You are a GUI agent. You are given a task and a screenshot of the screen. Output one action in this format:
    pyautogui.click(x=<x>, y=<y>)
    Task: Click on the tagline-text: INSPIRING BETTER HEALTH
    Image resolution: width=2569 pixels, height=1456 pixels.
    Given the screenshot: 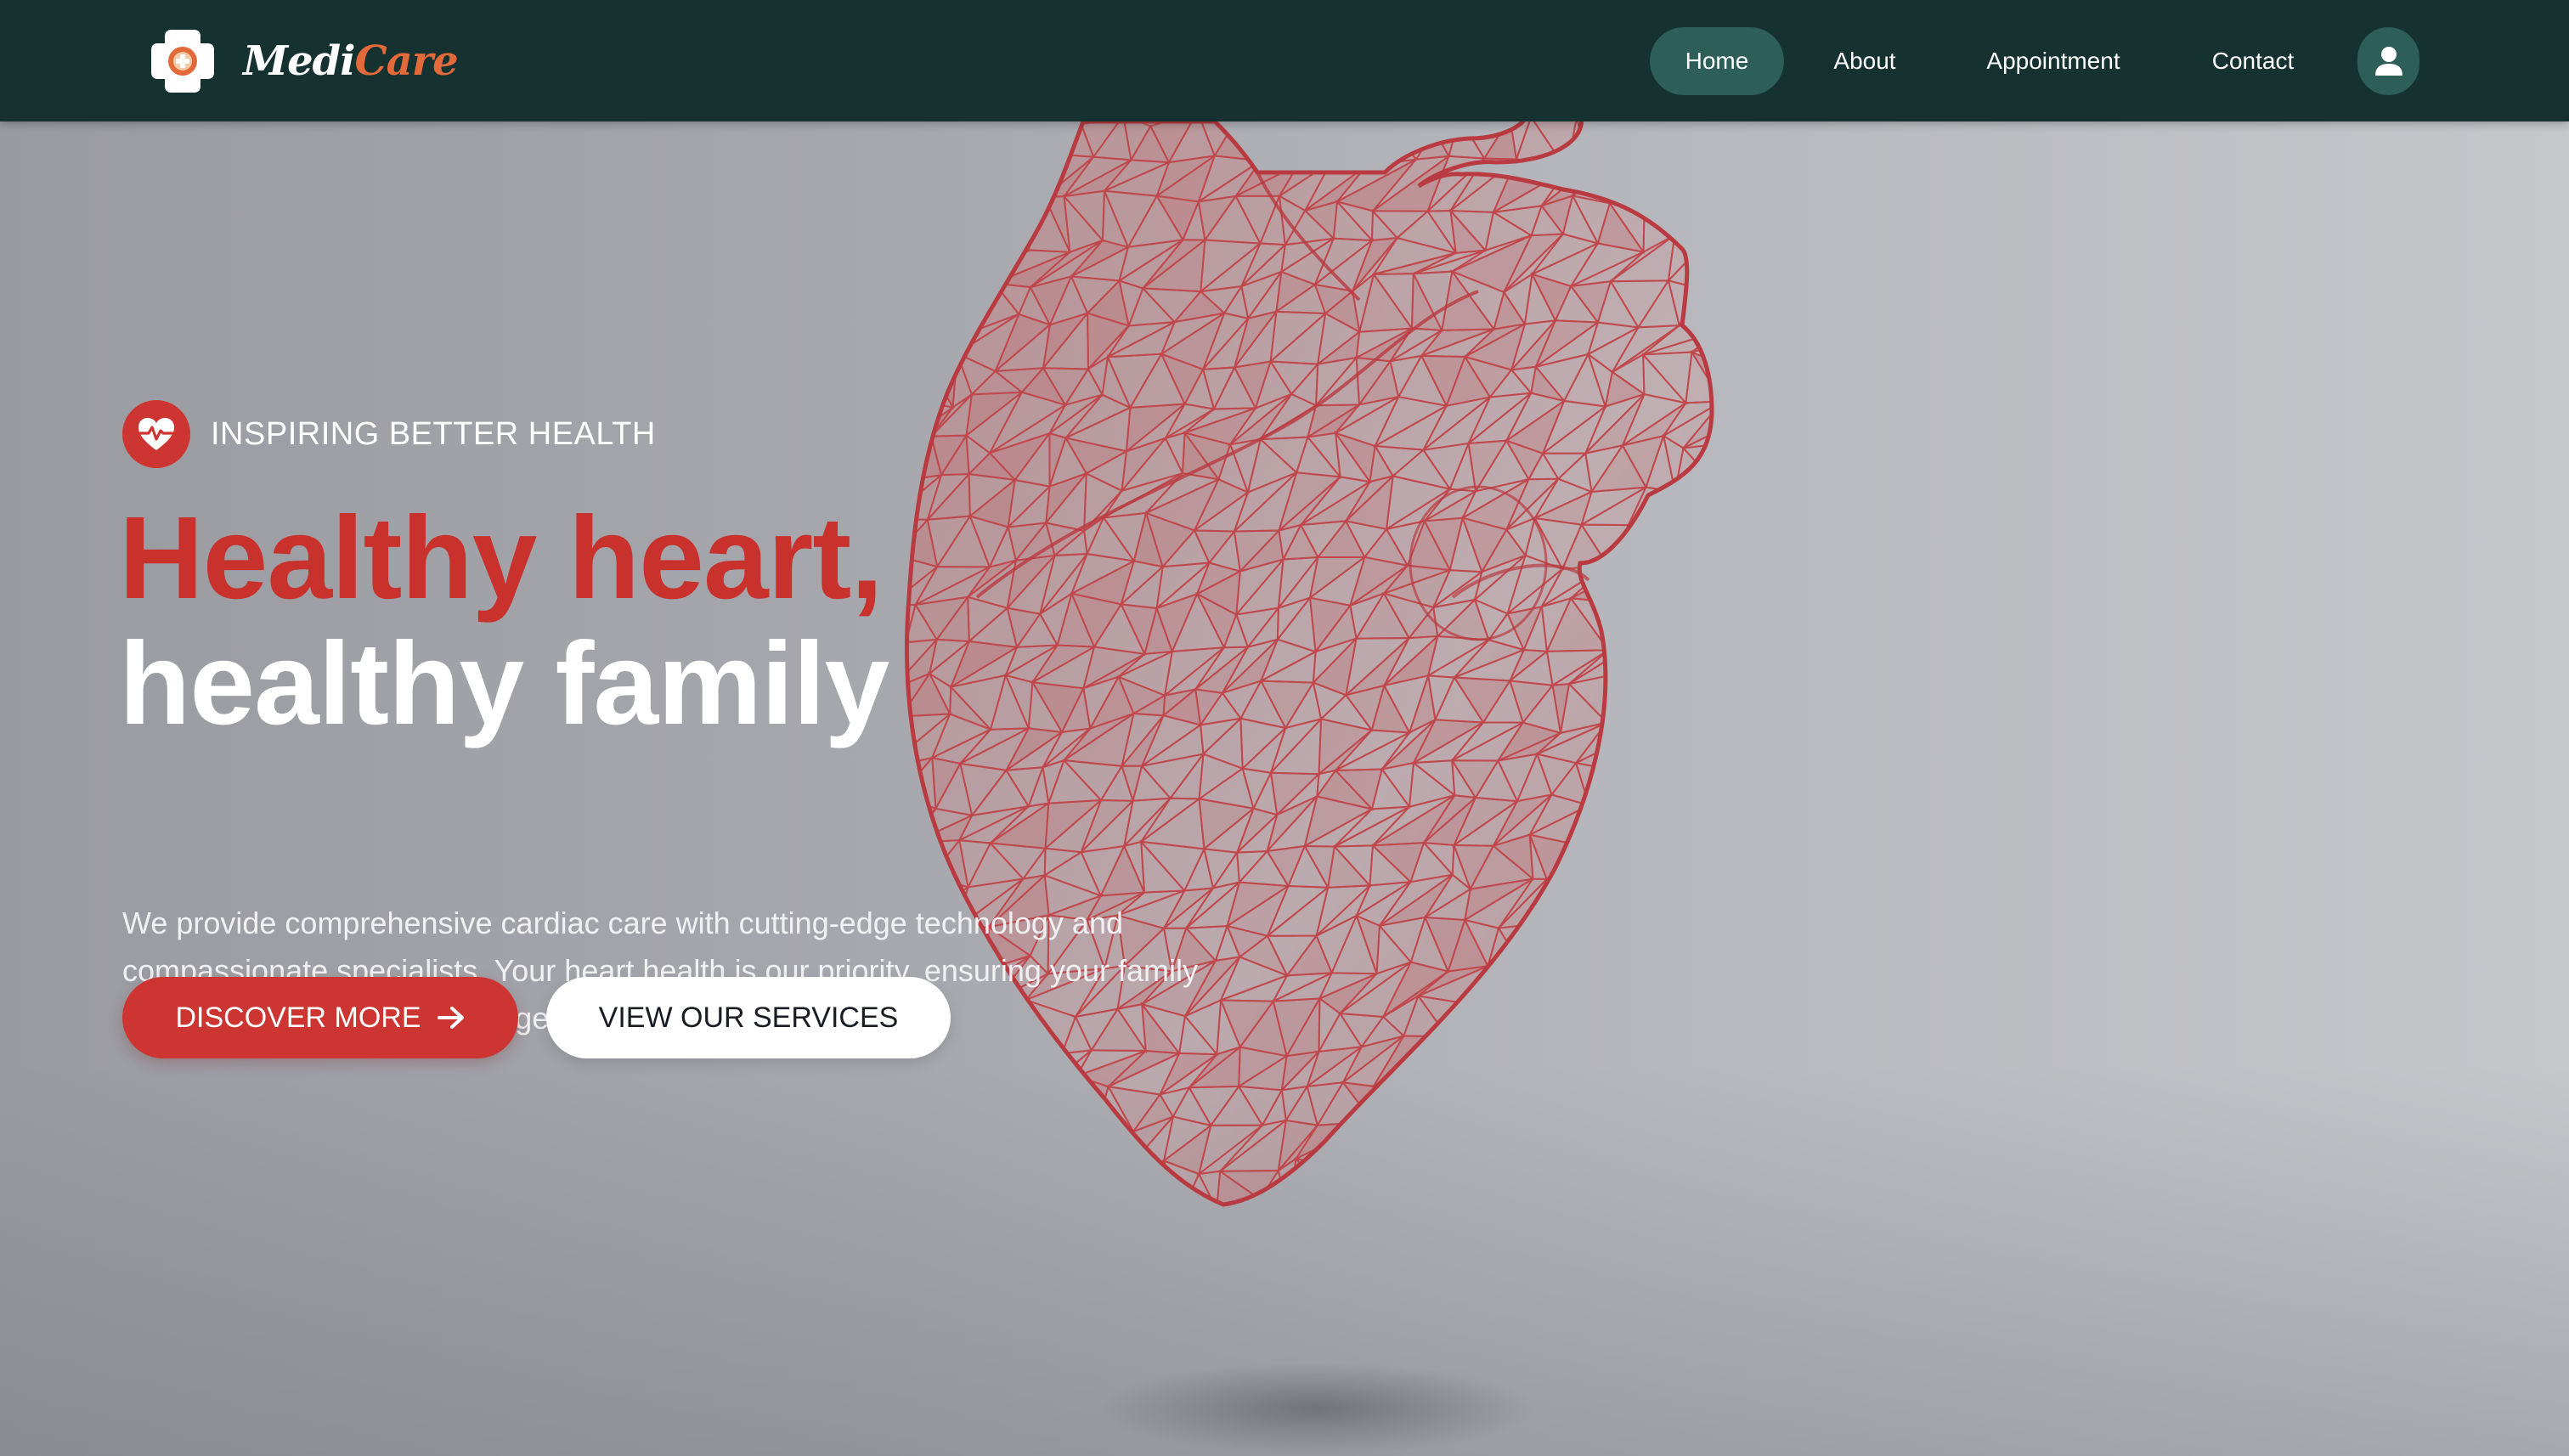 What is the action you would take?
    pyautogui.click(x=434, y=434)
    